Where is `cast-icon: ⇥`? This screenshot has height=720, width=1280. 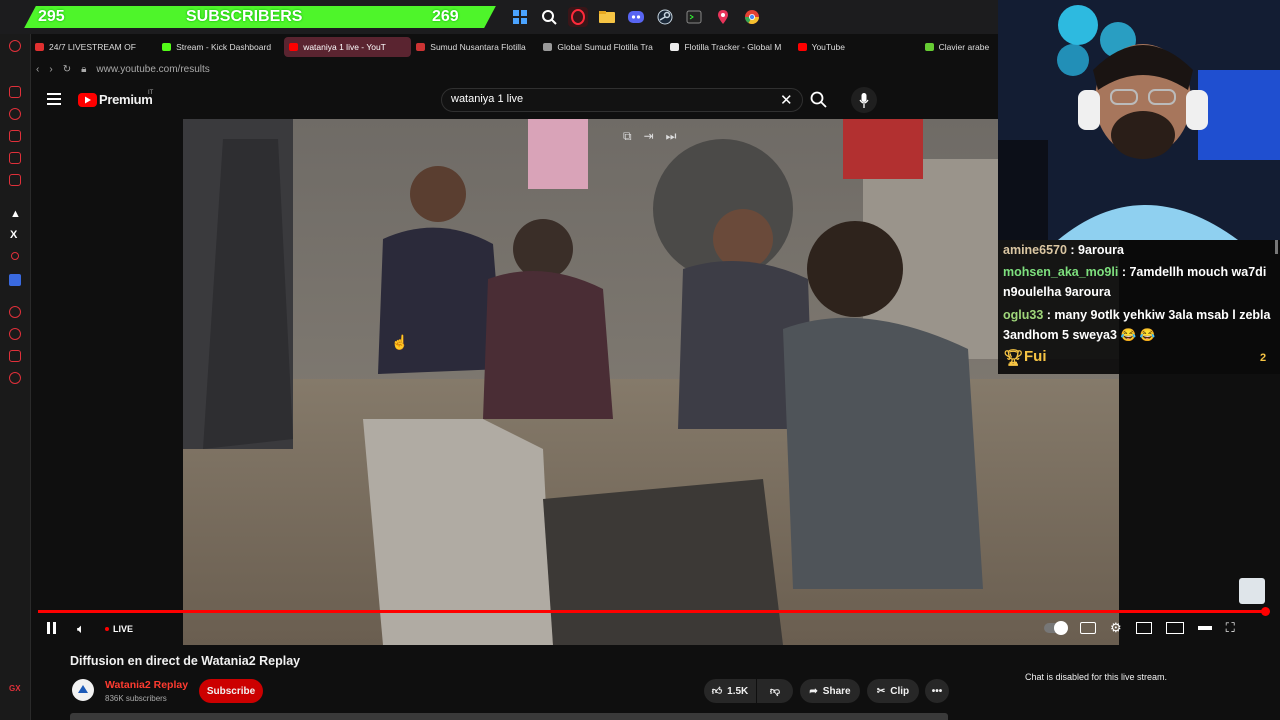
cast-icon: ⇥ is located at coordinates (649, 136).